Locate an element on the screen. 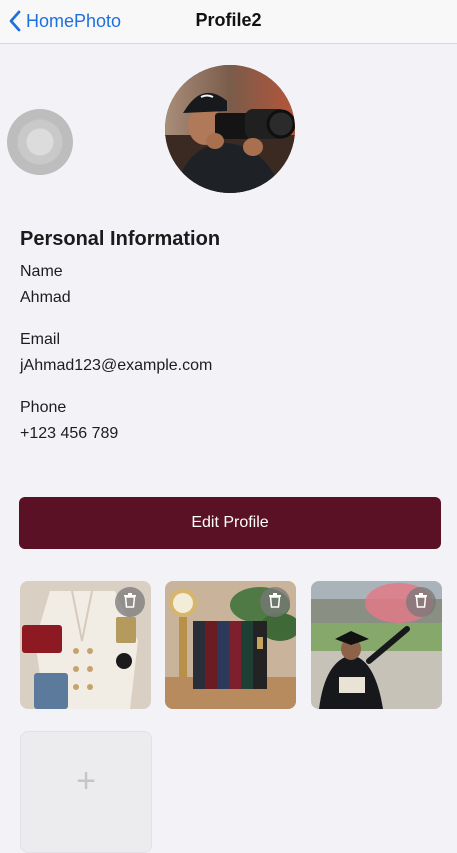  delete-photo-1-button is located at coordinates (130, 602).